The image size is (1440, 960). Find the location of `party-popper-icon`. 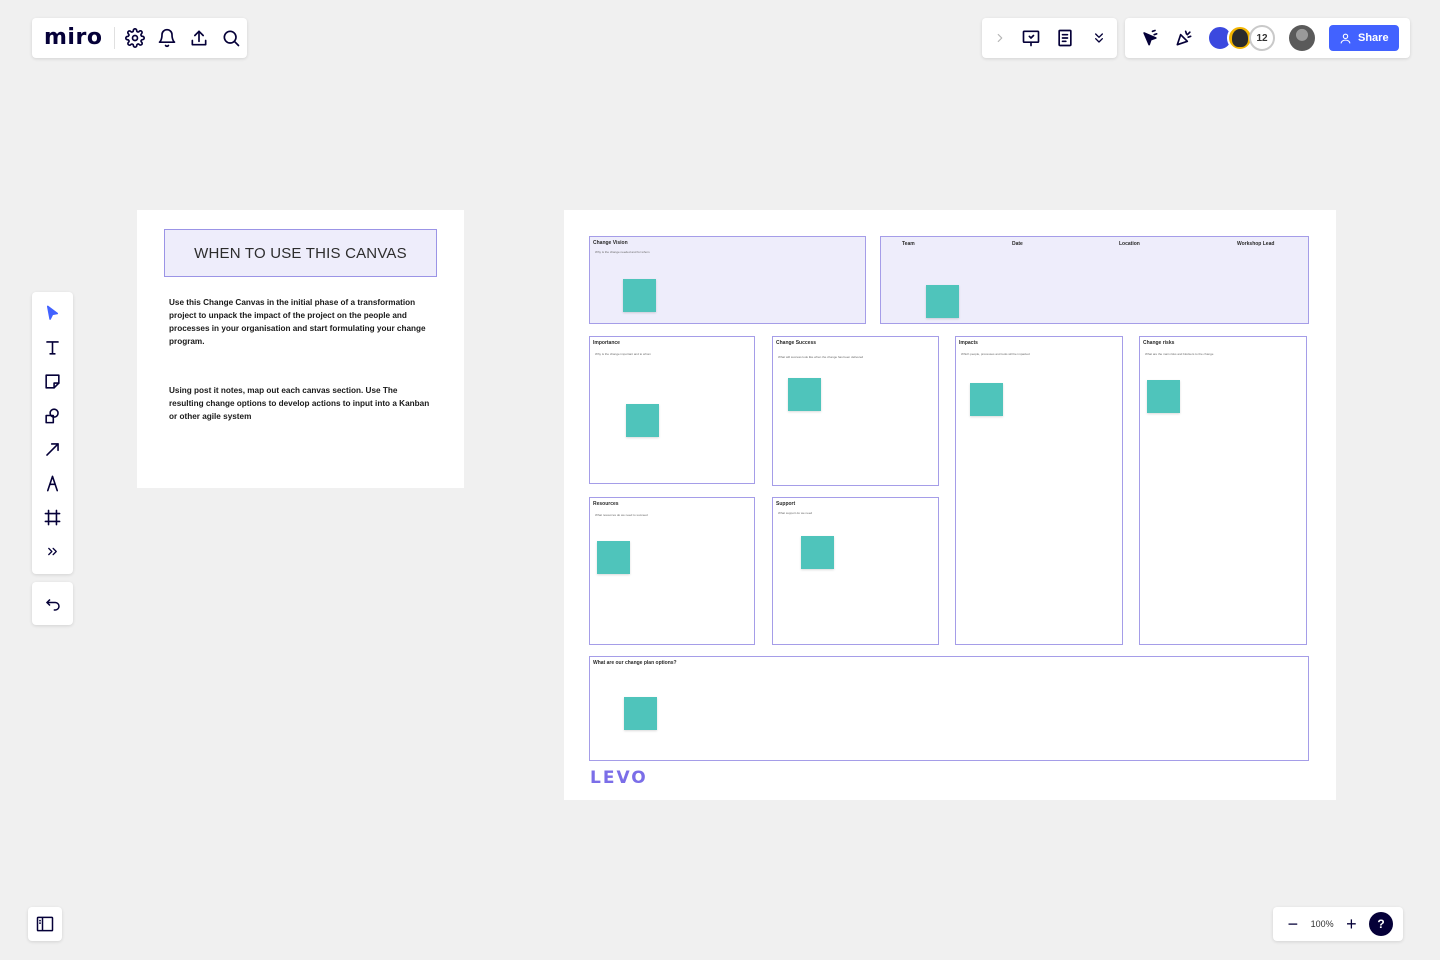

party-popper-icon is located at coordinates (1184, 38).